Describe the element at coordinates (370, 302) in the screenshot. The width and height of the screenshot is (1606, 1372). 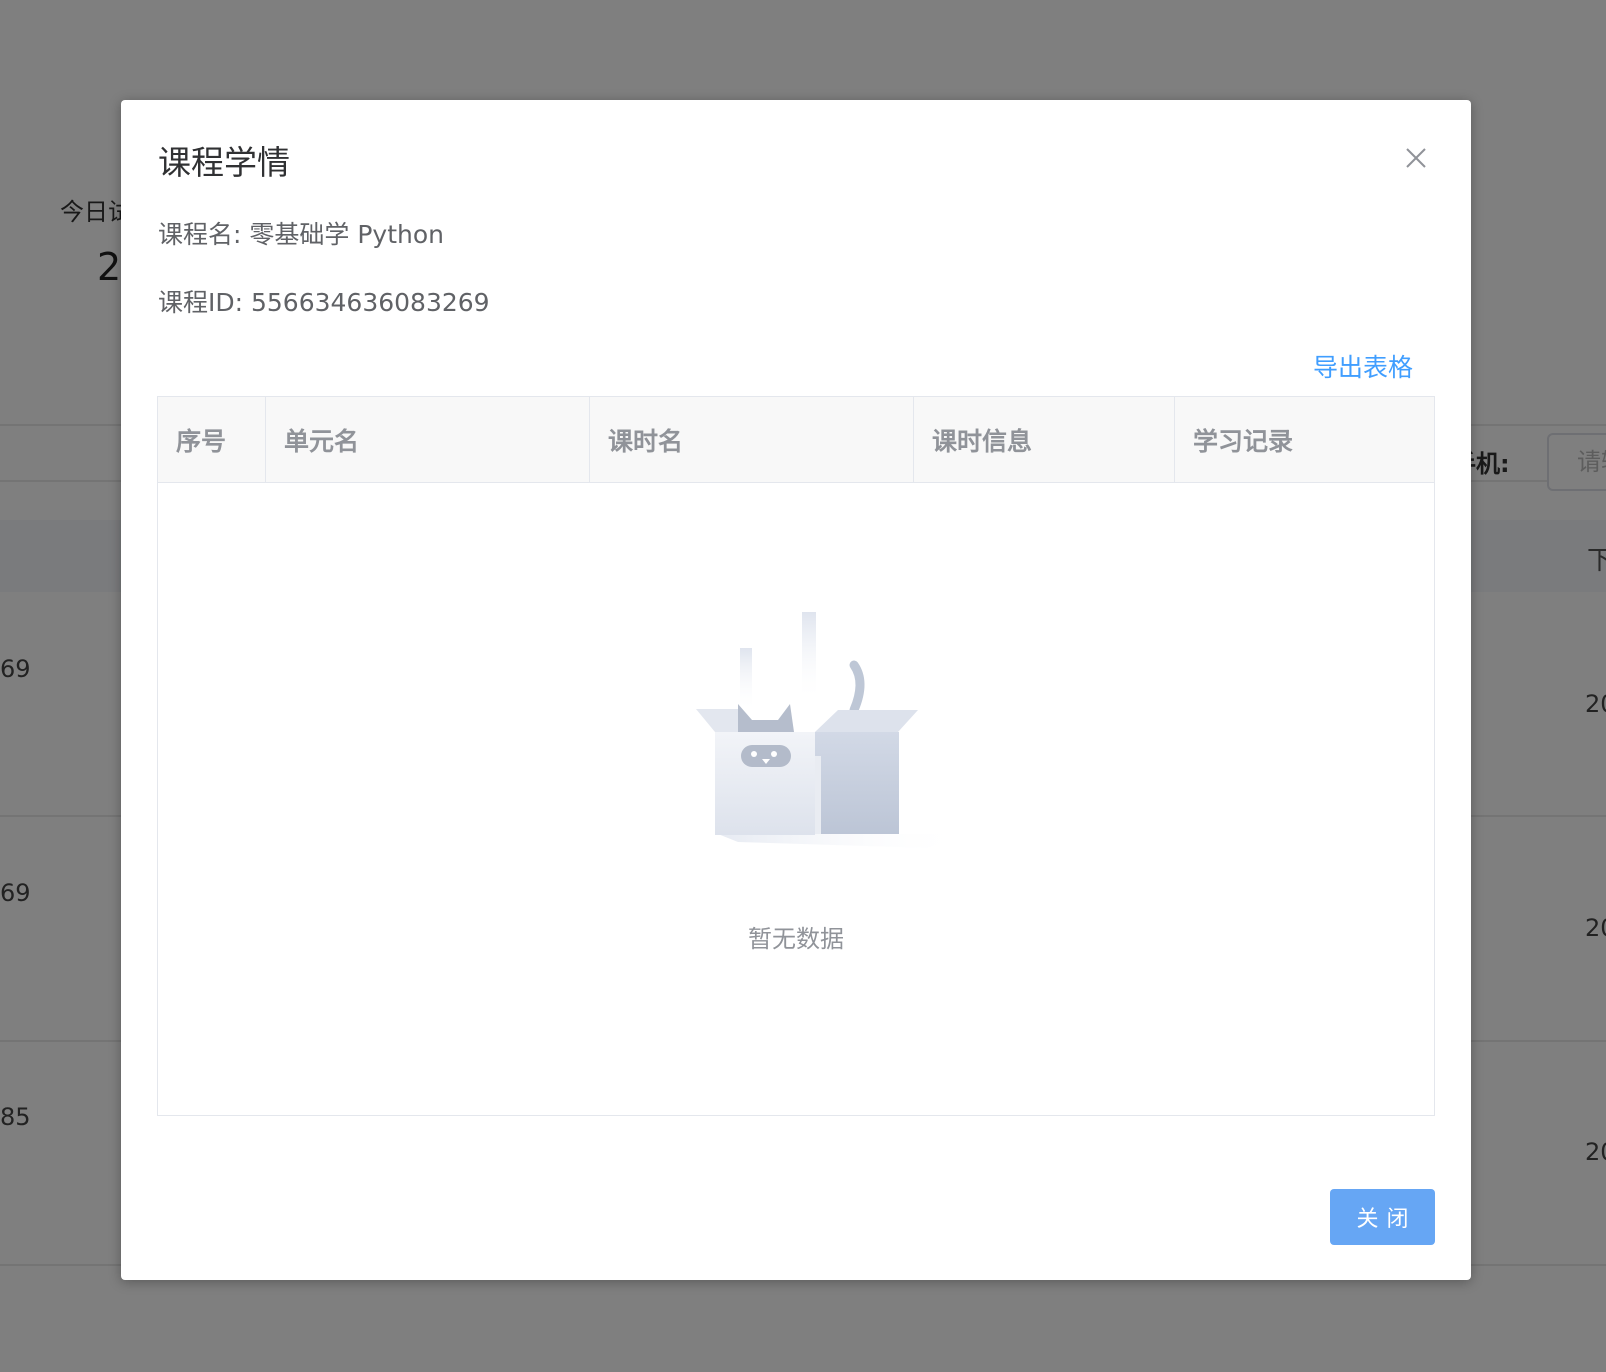
I see `course-id-value: 556634636083269` at that location.